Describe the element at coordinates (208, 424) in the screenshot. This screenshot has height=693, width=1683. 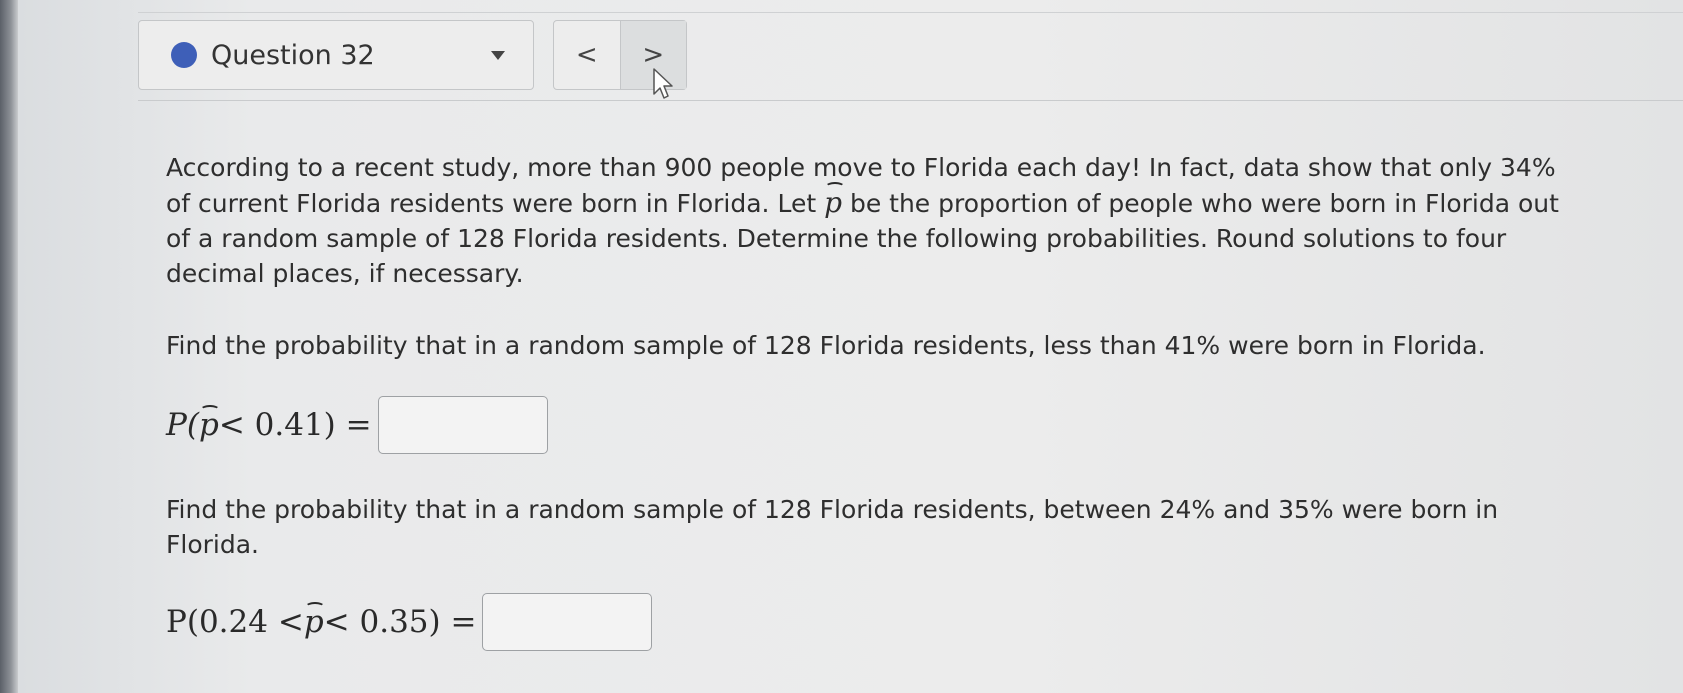
I see `q1-p-hat-symbol: p` at that location.